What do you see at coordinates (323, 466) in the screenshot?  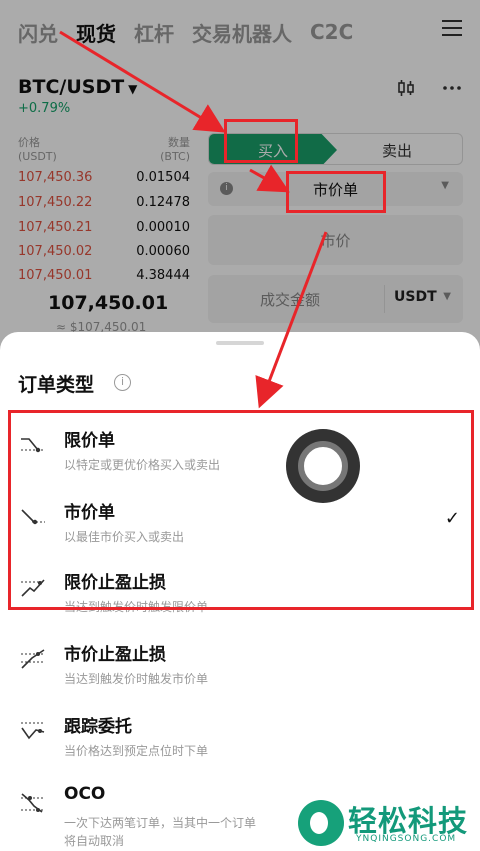 I see `tap-indicator-icon` at bounding box center [323, 466].